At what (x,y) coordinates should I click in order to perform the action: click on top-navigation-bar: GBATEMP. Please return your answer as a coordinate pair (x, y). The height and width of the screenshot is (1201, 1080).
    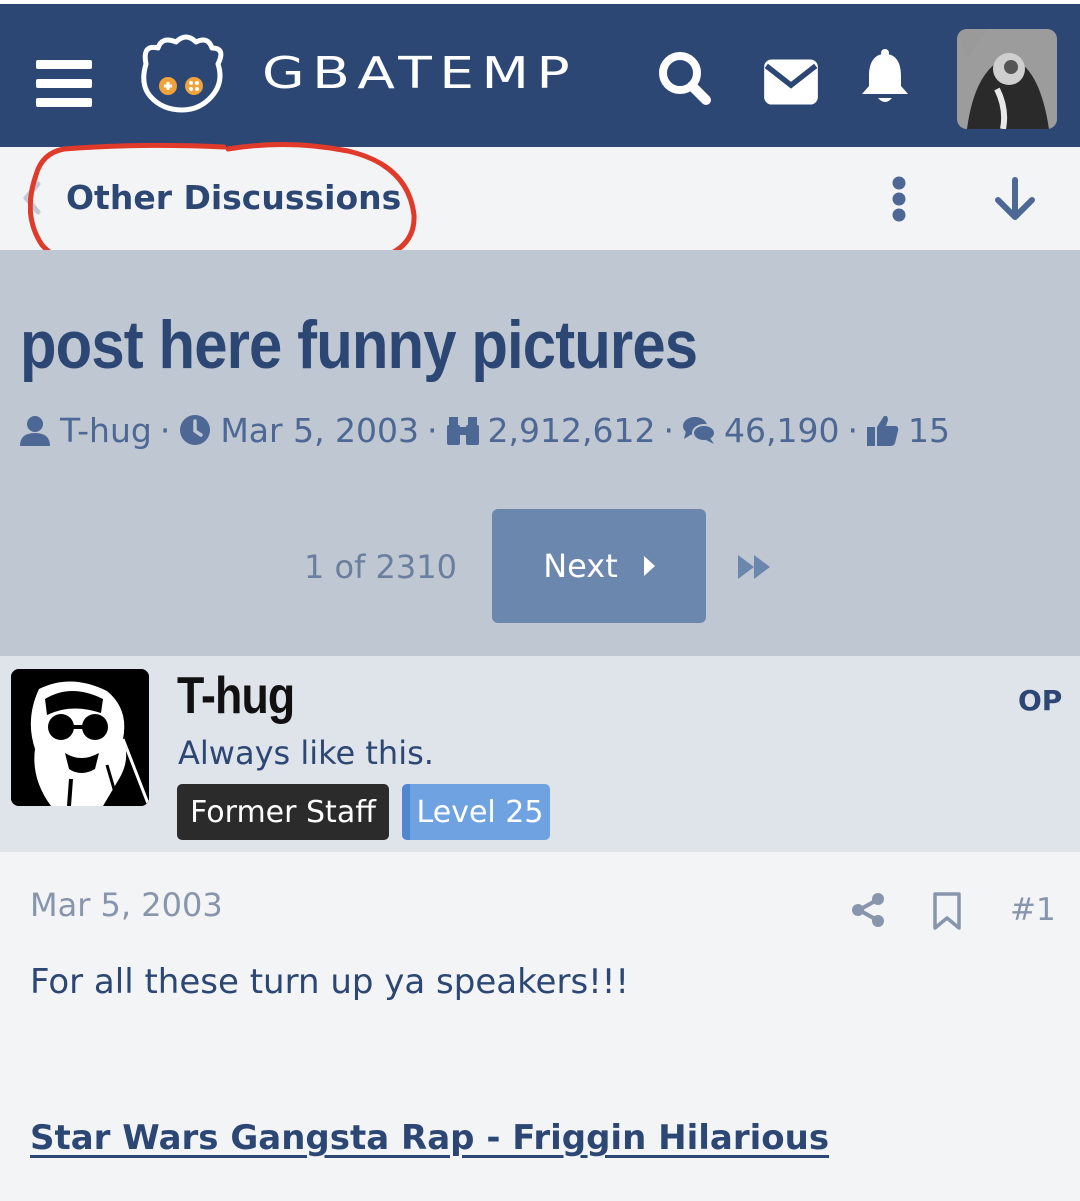
    Looking at the image, I should click on (540, 73).